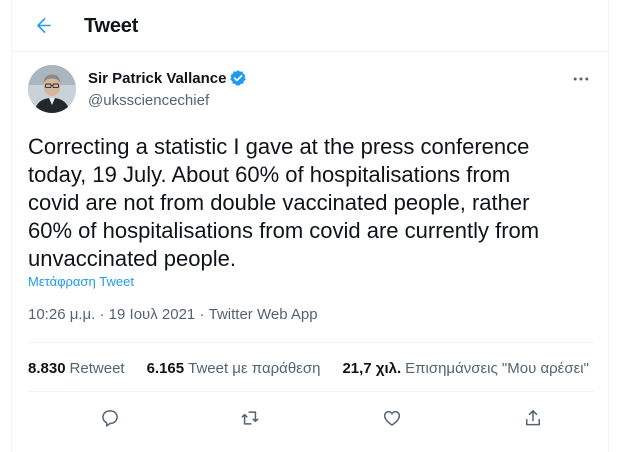 The width and height of the screenshot is (626, 452). What do you see at coordinates (372, 368) in the screenshot?
I see `like-count-value: 21,7 χιλ.` at bounding box center [372, 368].